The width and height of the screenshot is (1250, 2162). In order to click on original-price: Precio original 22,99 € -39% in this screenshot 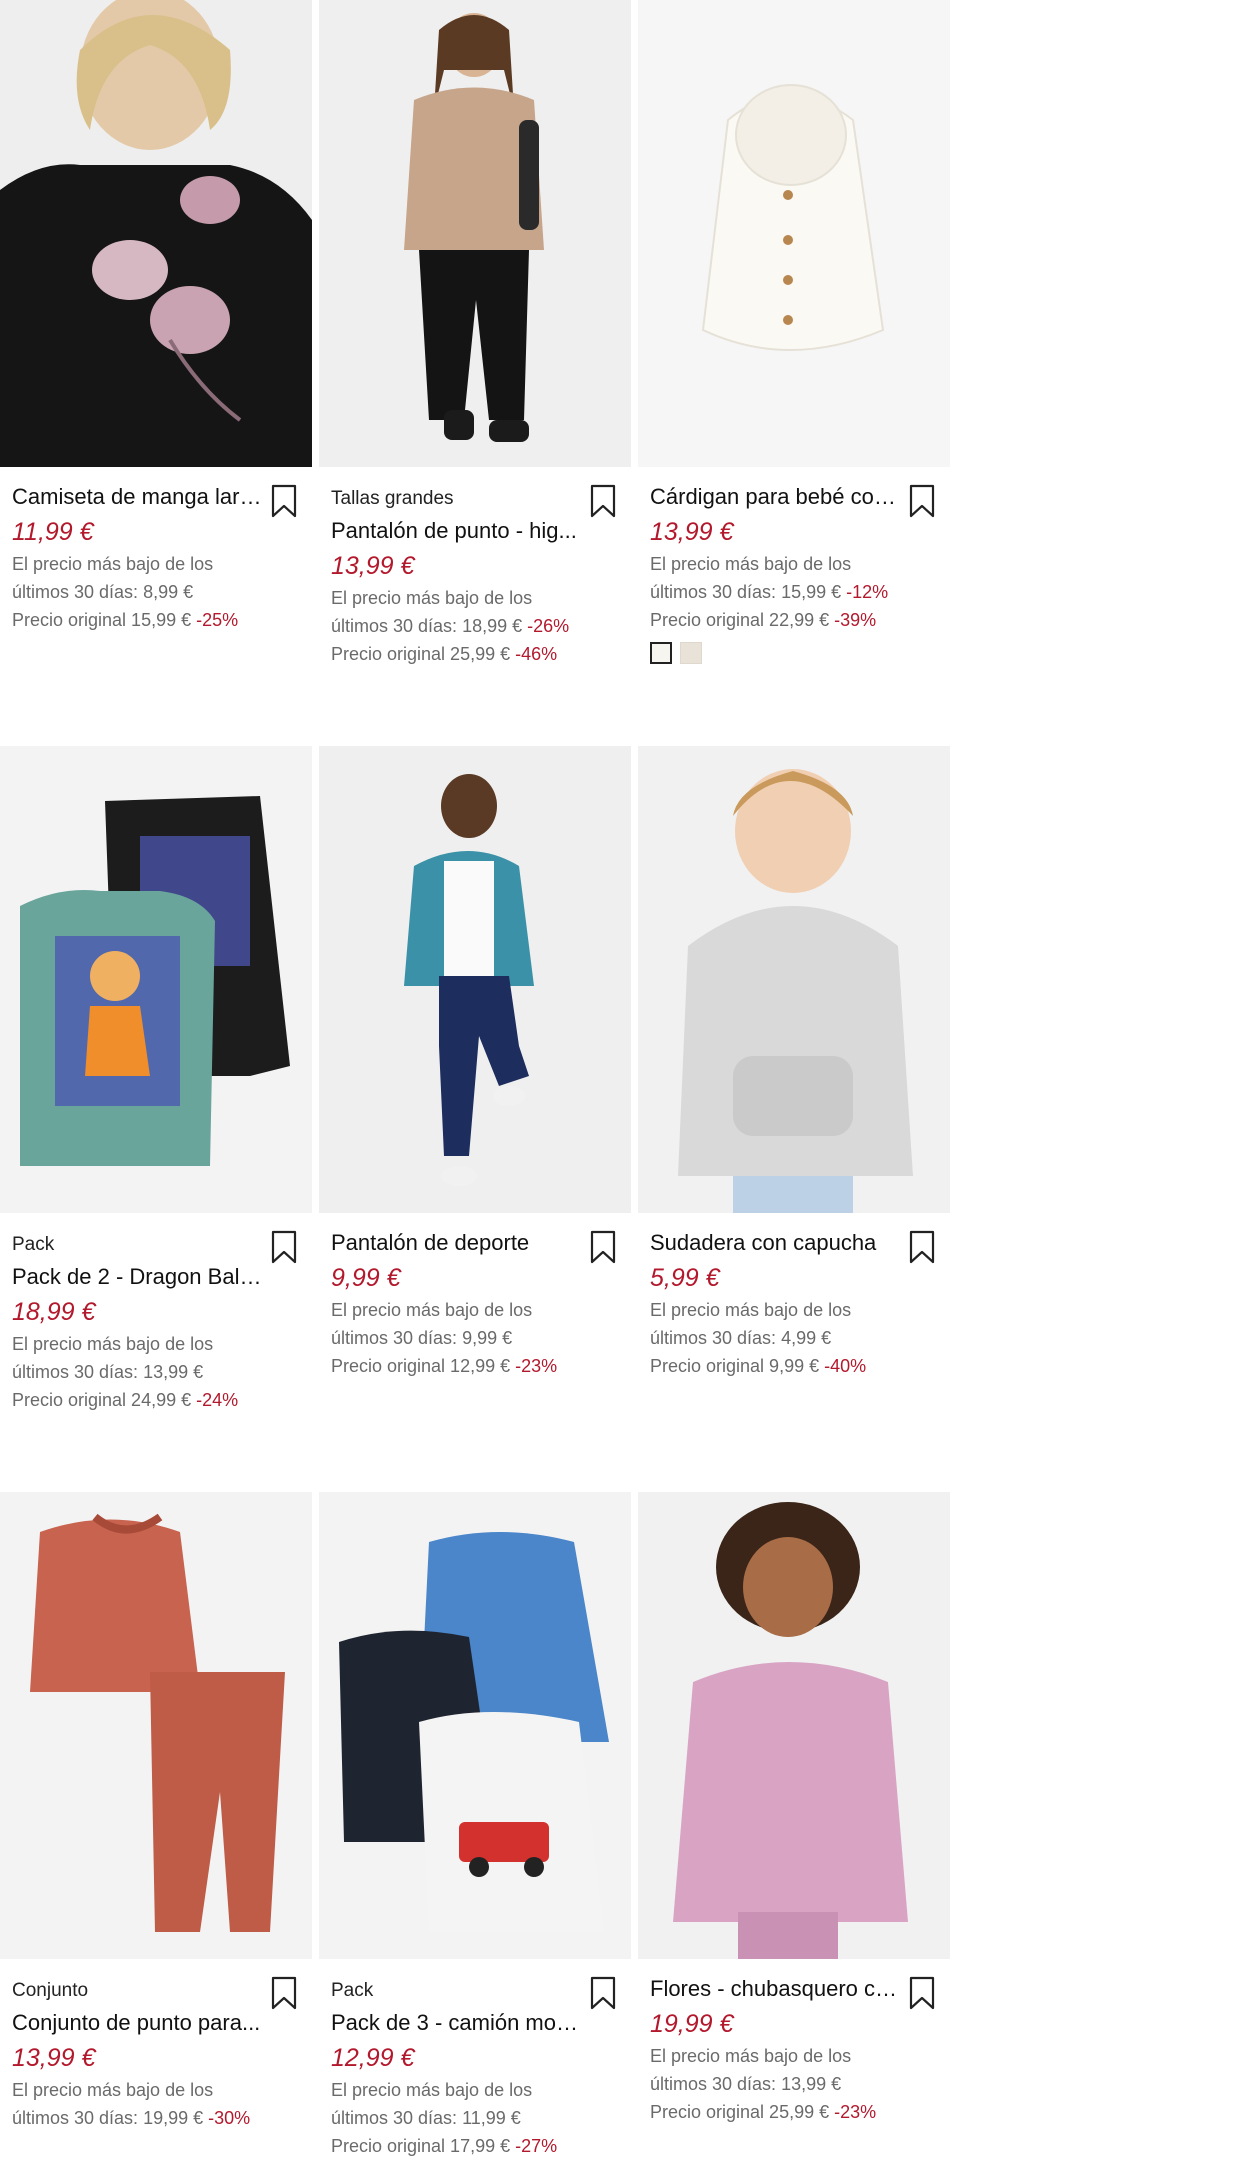, I will do `click(792, 620)`.